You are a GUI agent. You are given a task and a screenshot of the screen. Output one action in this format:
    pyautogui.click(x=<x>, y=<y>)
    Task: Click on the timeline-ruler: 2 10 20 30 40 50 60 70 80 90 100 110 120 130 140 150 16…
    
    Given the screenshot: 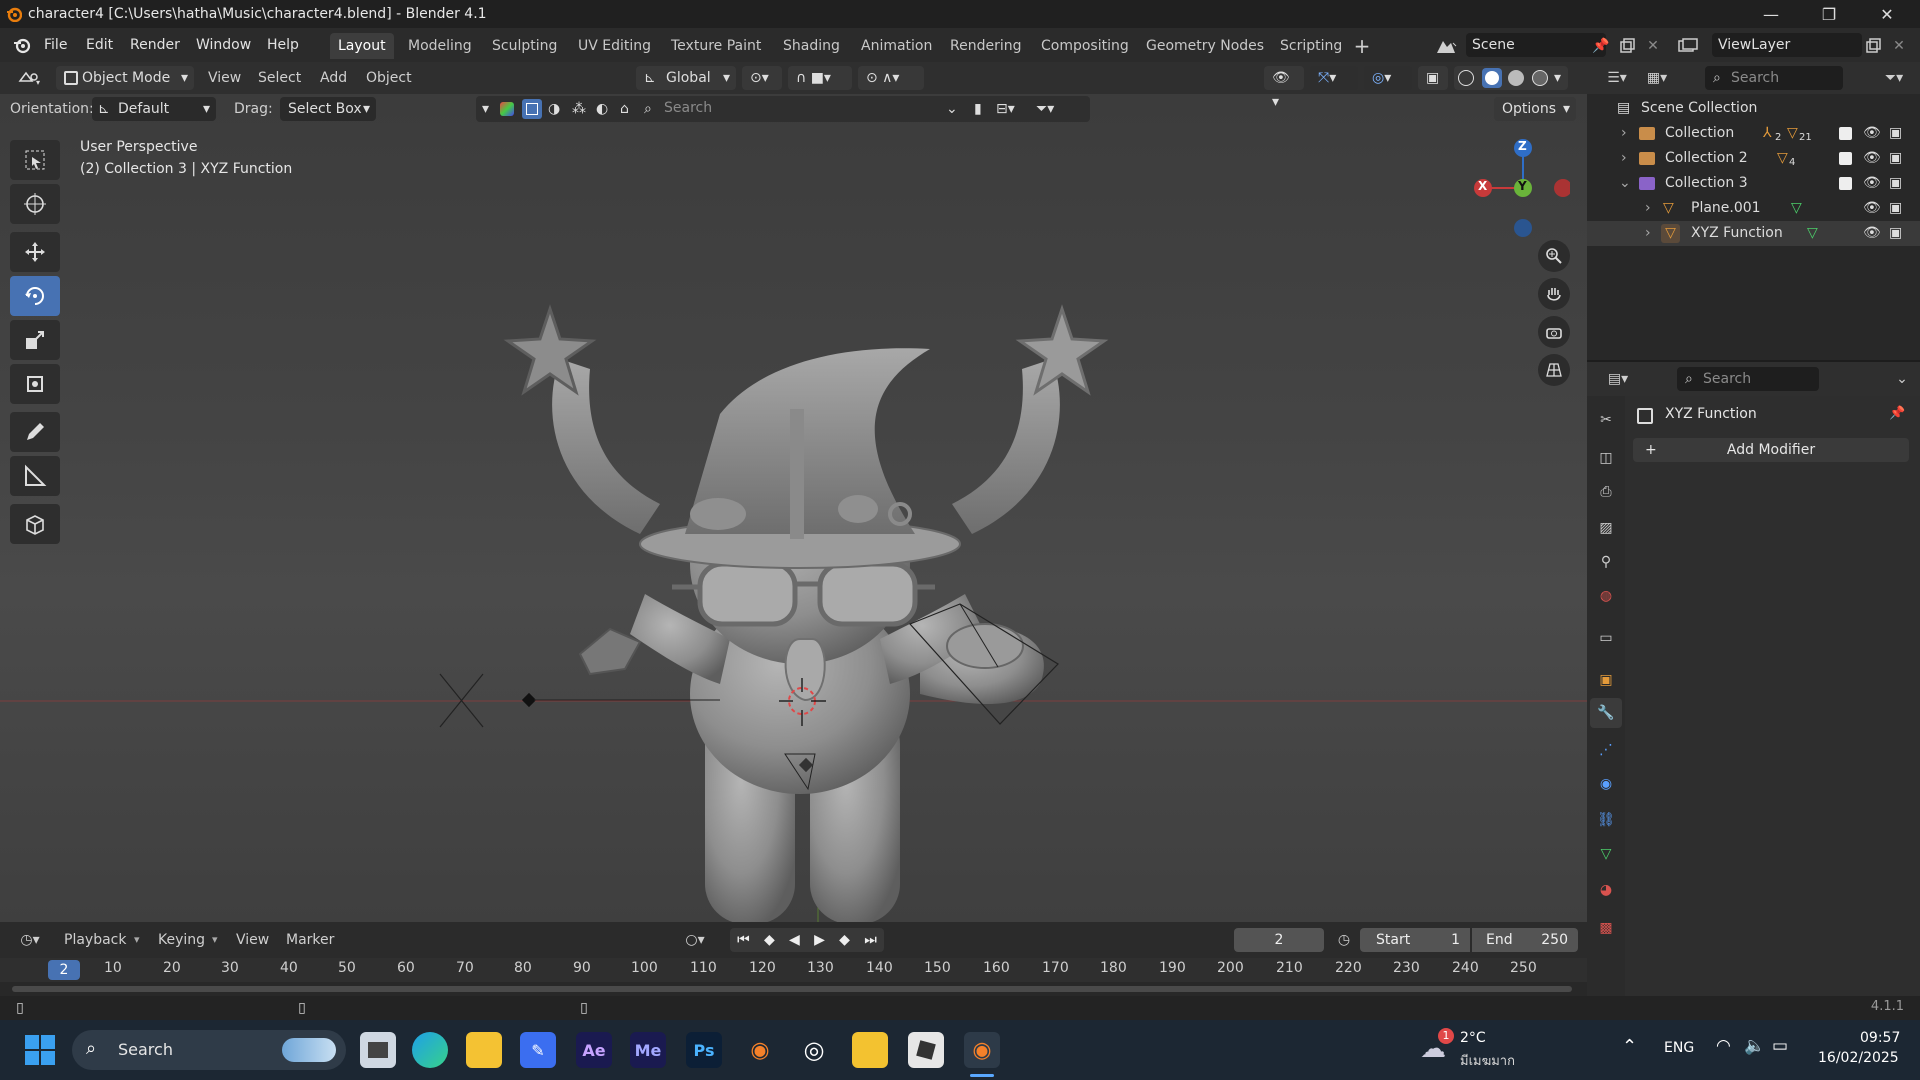 What is the action you would take?
    pyautogui.click(x=793, y=970)
    